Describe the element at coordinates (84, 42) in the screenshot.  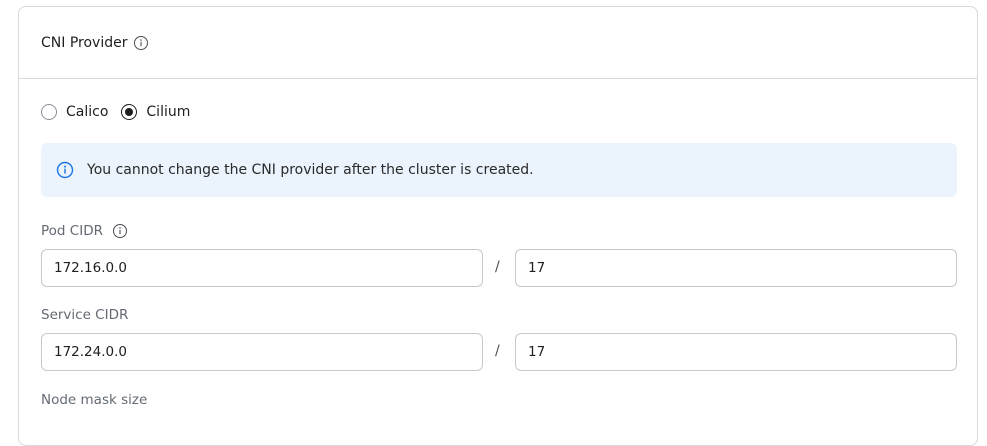
I see `card-title: CNI Provider` at that location.